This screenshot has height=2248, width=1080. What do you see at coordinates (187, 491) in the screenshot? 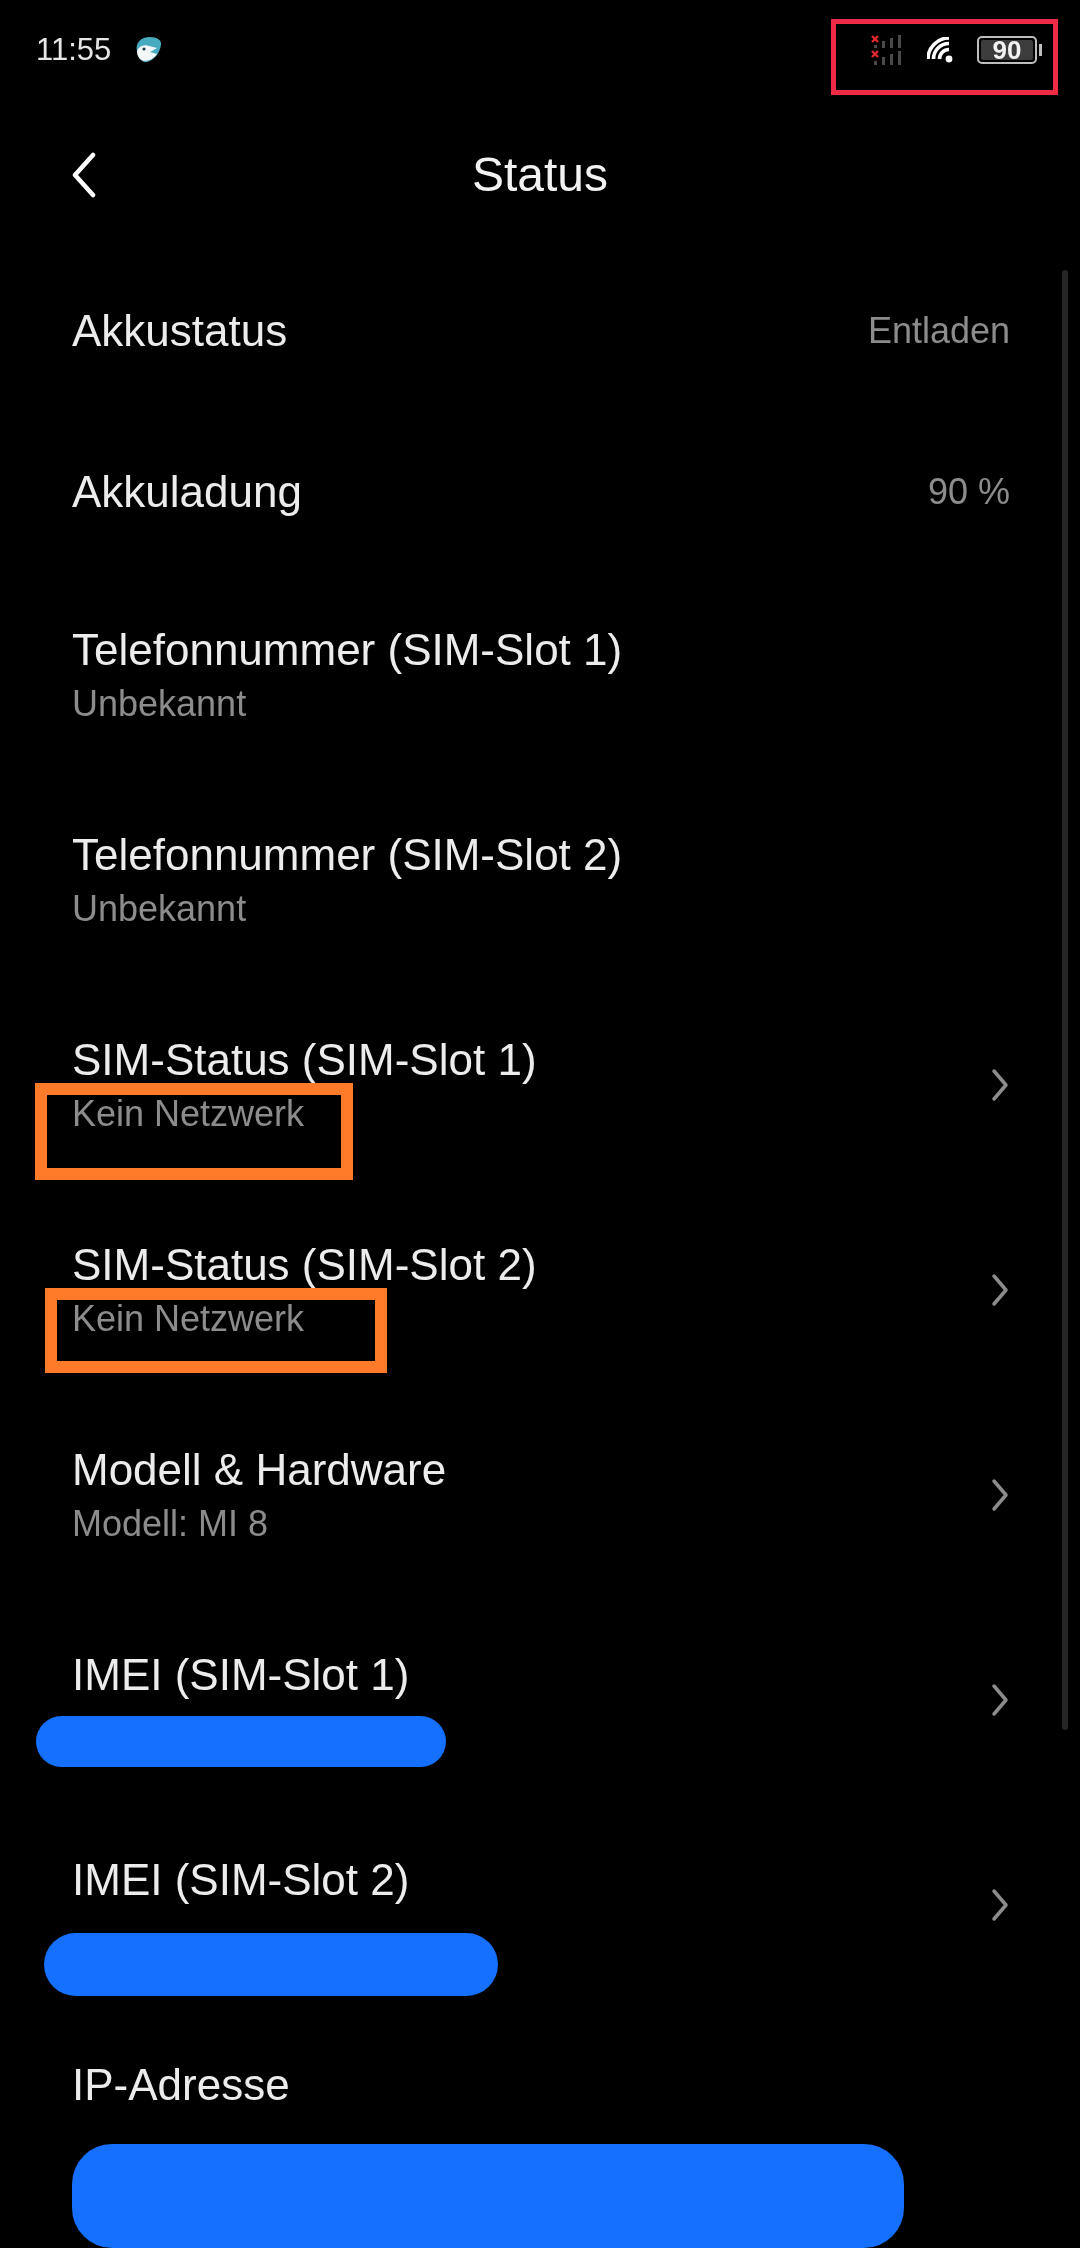
I see `setting-label: Akkuladung` at bounding box center [187, 491].